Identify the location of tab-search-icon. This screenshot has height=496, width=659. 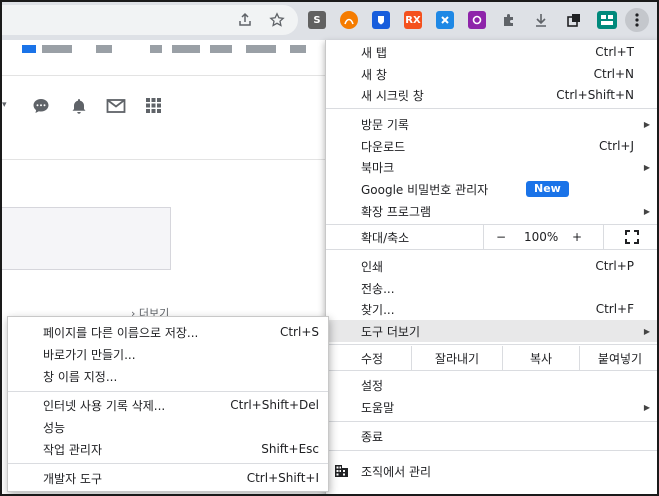
(574, 20).